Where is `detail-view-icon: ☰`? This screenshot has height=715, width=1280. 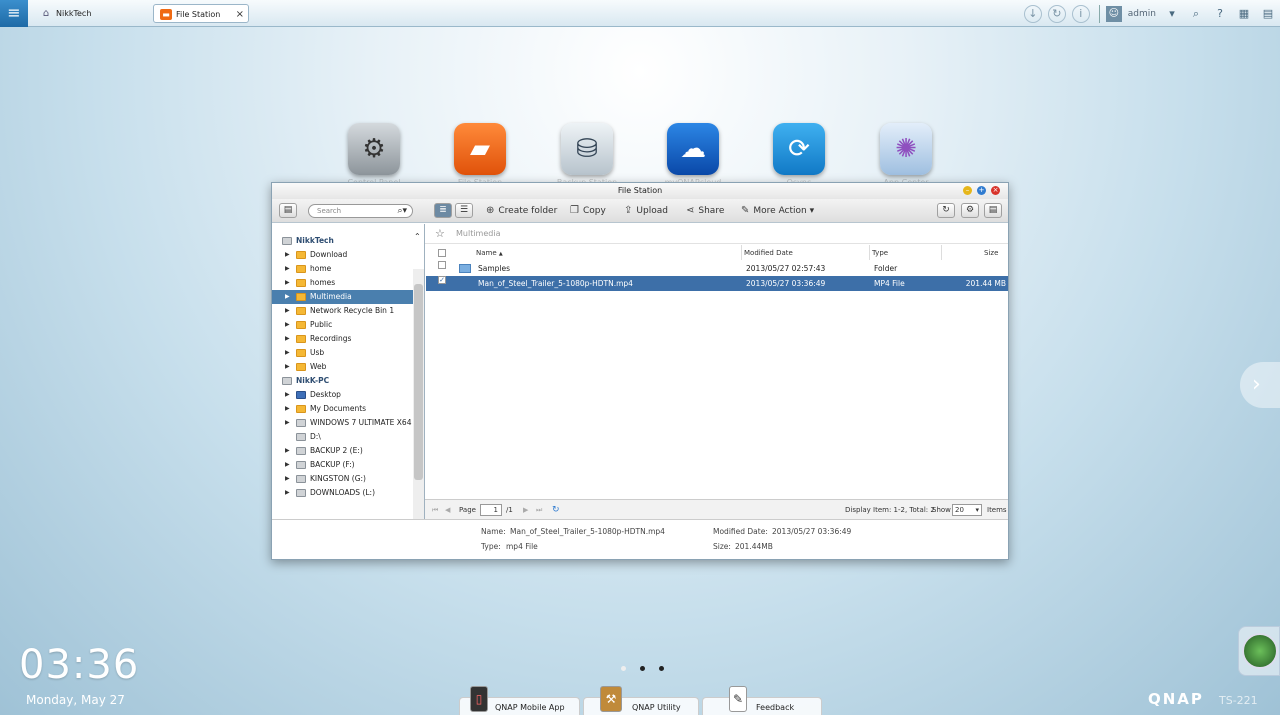
detail-view-icon: ☰ is located at coordinates (464, 210).